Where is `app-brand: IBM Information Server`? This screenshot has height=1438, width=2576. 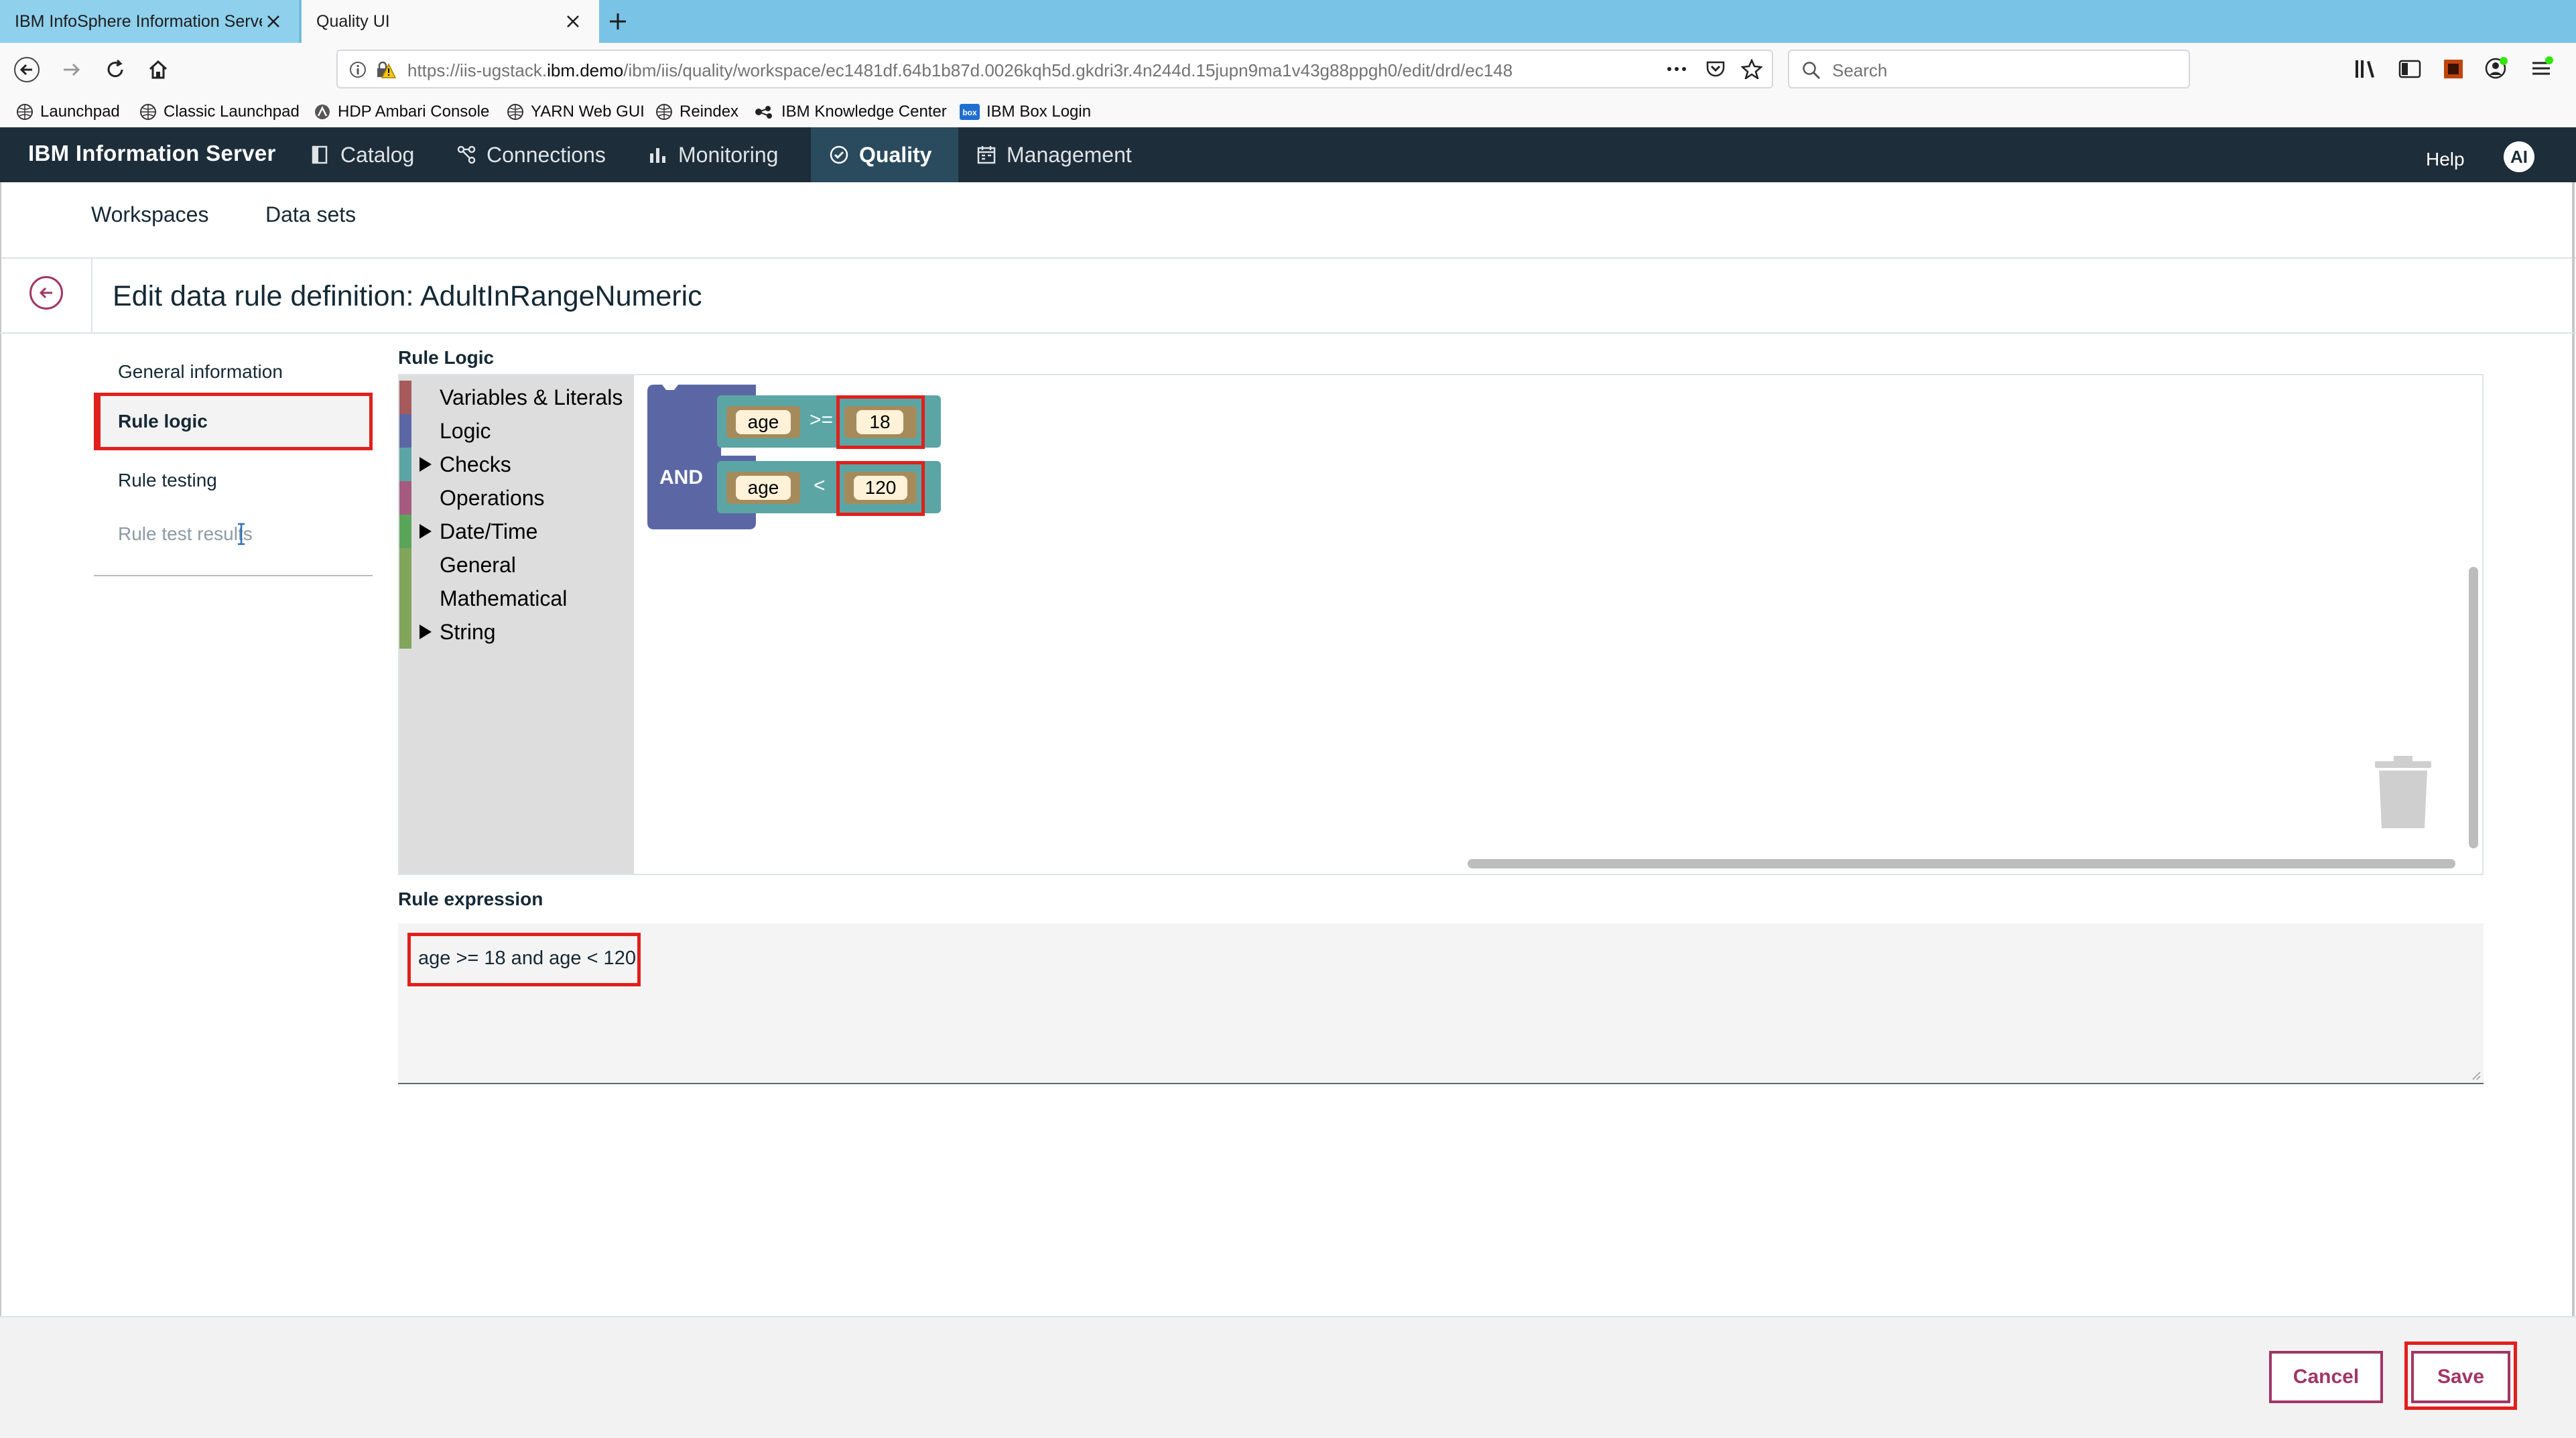
app-brand: IBM Information Server is located at coordinates (152, 153).